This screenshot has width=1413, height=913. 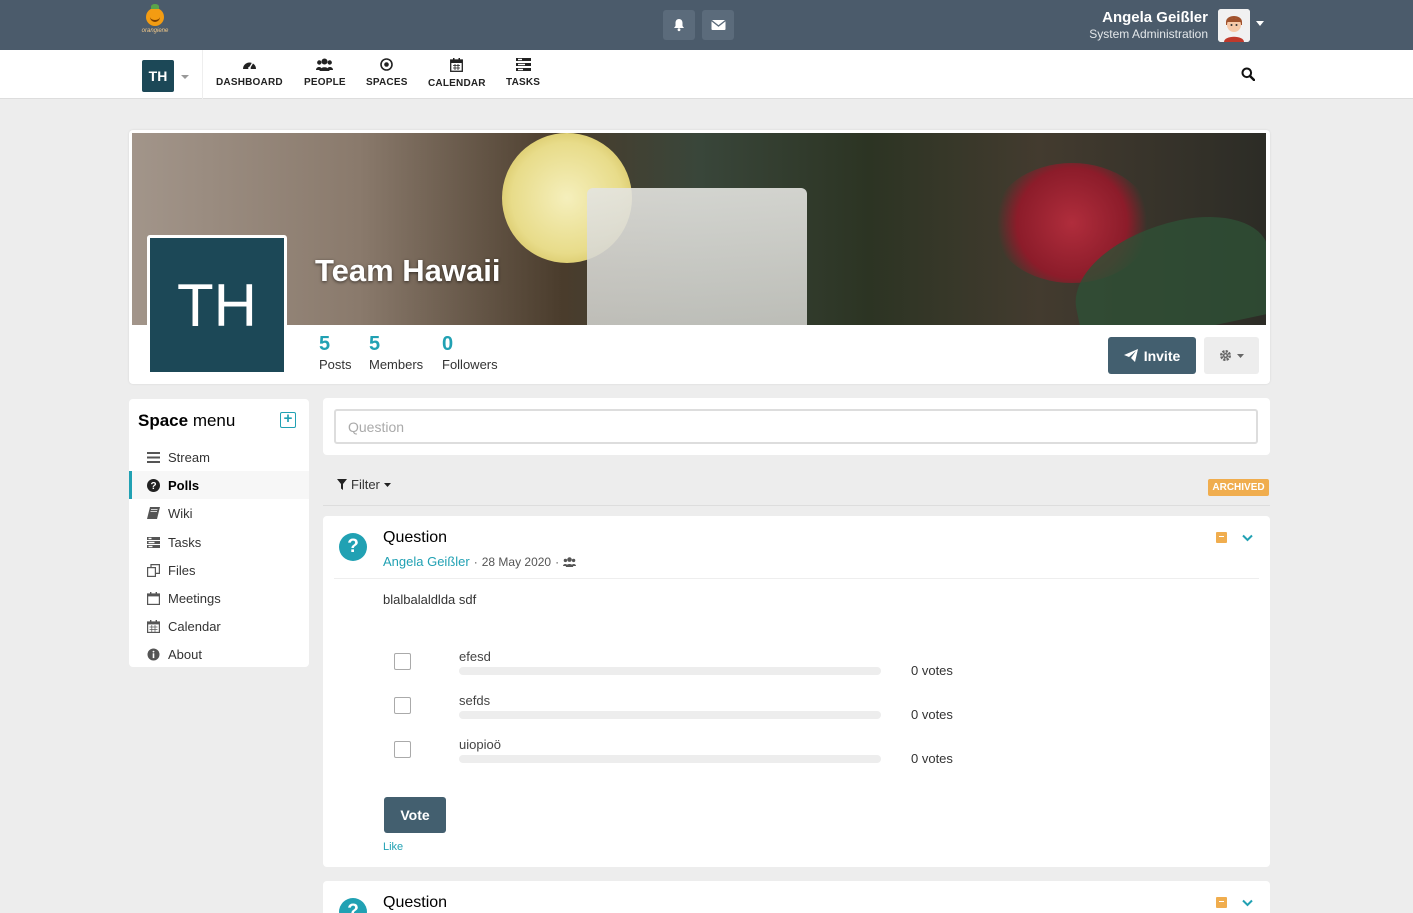 What do you see at coordinates (219, 654) in the screenshot?
I see `side-item-about: About` at bounding box center [219, 654].